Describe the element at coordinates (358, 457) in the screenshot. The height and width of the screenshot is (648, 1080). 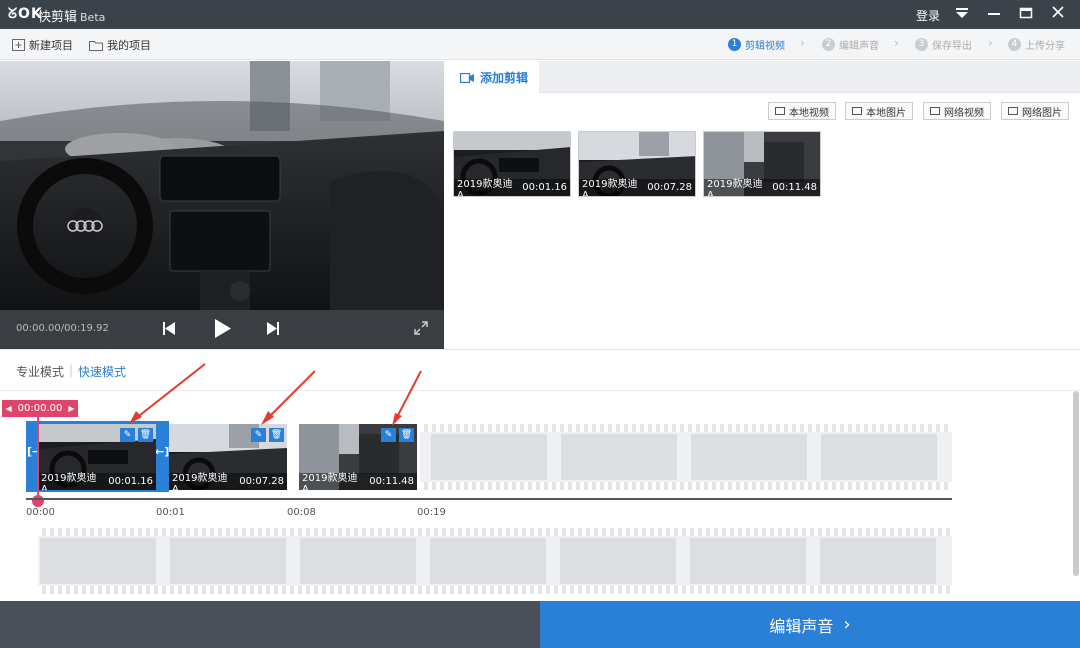
I see `timeline-clip: ✎ 🗑 2019款奥迪A... 00:11.48` at that location.